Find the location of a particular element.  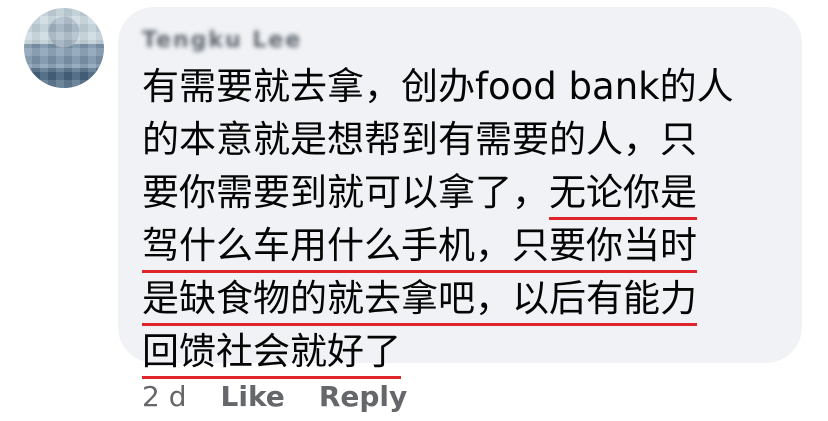

underlined-text: 是缺食物的就去拿吧，以后有能力 is located at coordinates (419, 301).